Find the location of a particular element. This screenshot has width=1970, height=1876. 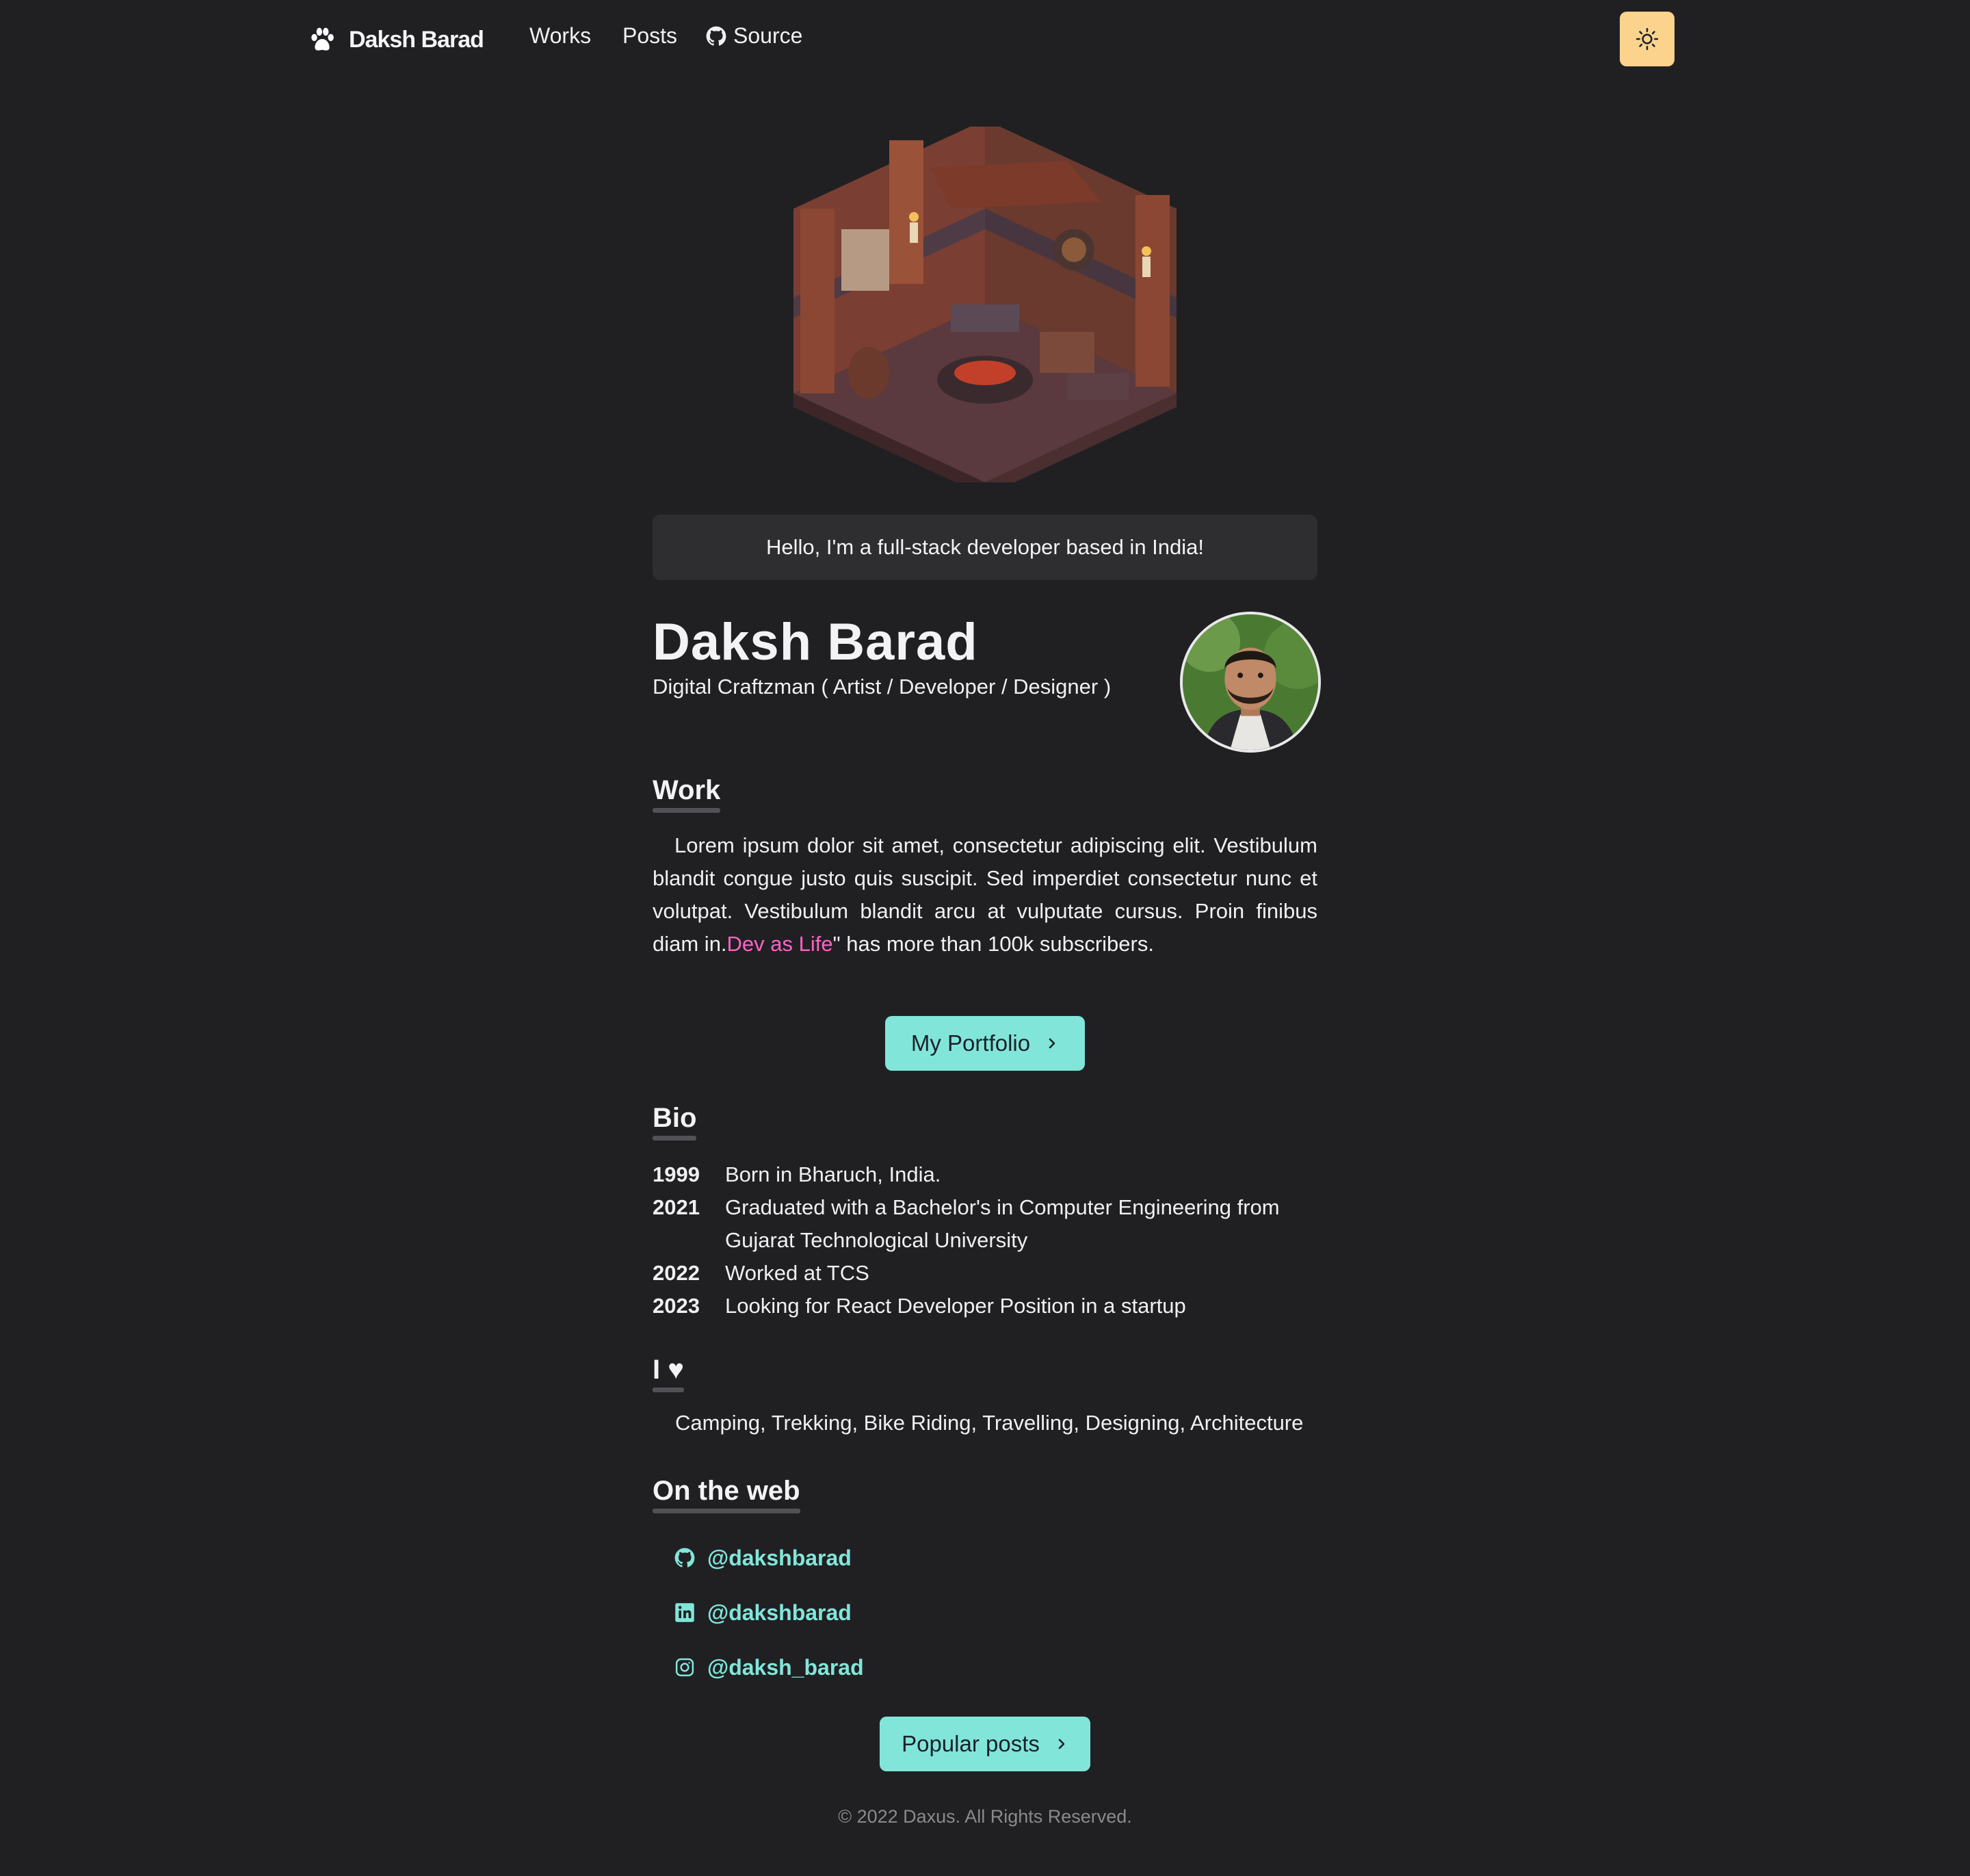

sun-icon is located at coordinates (1647, 39).